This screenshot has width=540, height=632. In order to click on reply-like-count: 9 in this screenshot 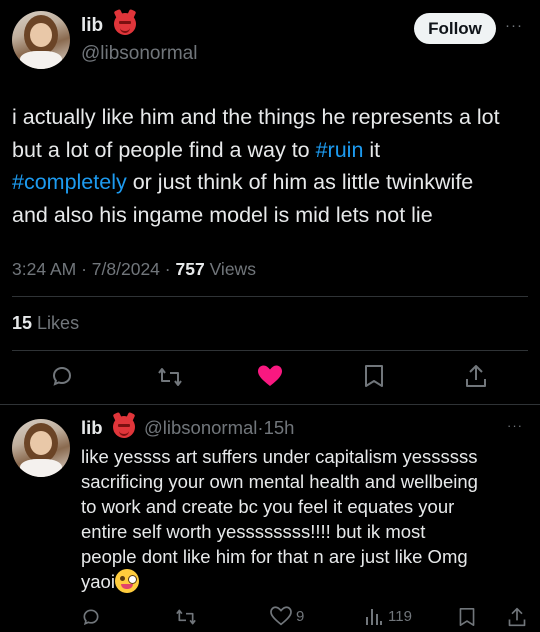, I will do `click(300, 616)`.